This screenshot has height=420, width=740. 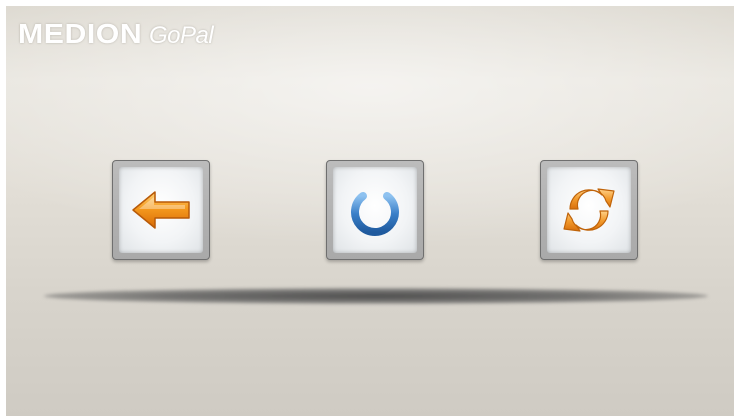 I want to click on refresh-button-face, so click(x=589, y=210).